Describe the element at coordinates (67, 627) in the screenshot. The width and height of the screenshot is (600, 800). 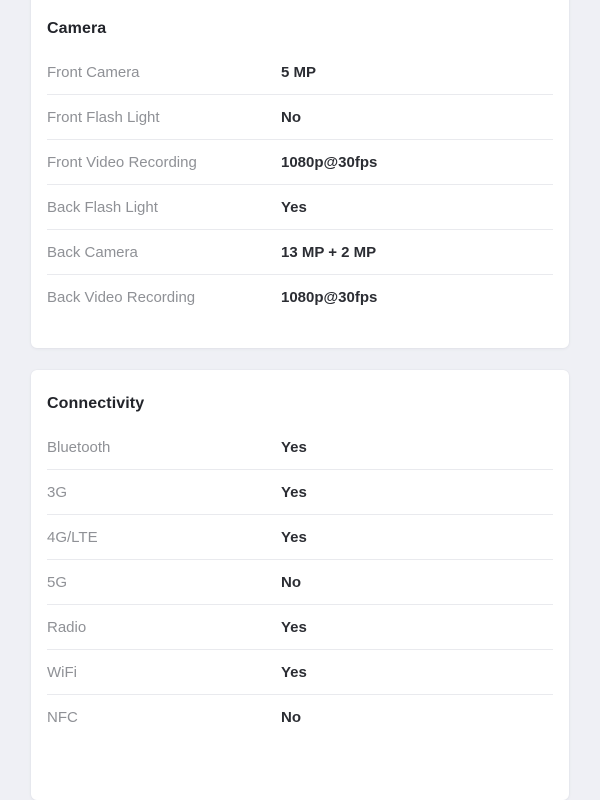
I see `spec-label: Radio` at that location.